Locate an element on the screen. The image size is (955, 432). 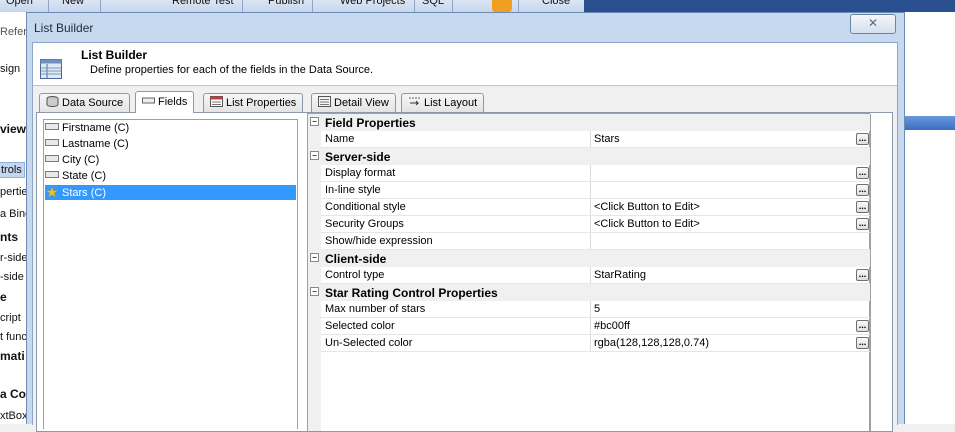
list-item: Lastname (C) is located at coordinates (87, 144).